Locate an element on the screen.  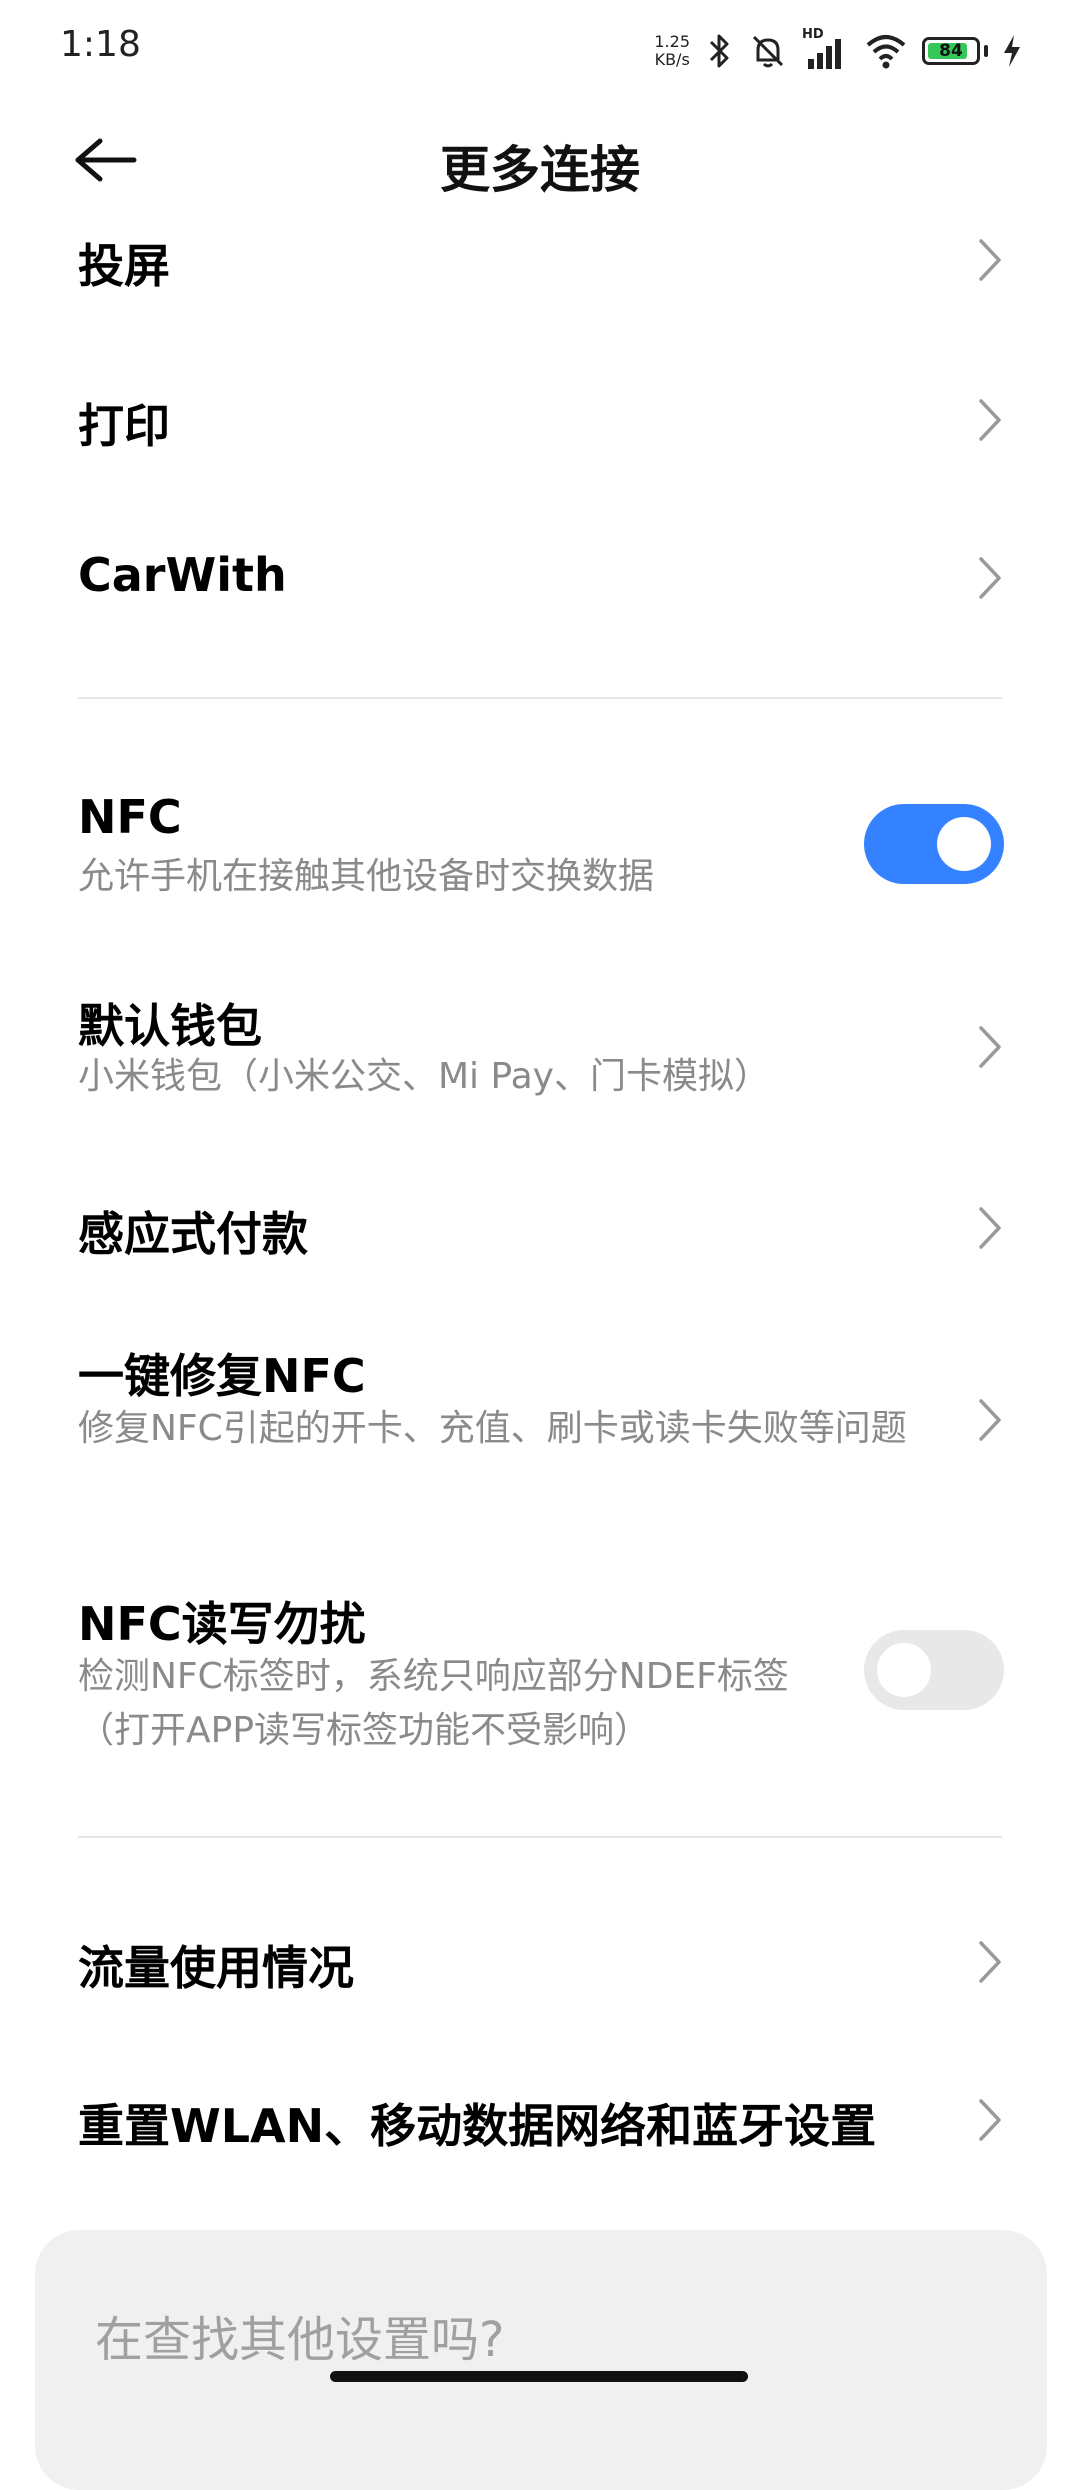
battery-cap is located at coordinates (986, 51).